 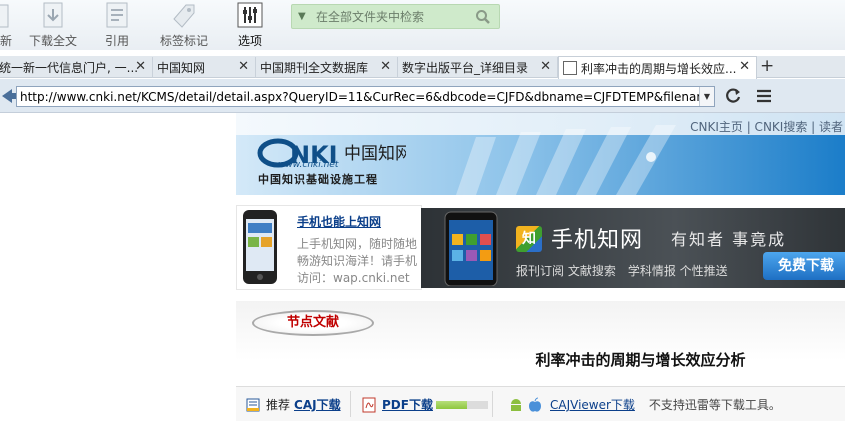 What do you see at coordinates (804, 266) in the screenshot?
I see `free-download-button: 免费下载` at bounding box center [804, 266].